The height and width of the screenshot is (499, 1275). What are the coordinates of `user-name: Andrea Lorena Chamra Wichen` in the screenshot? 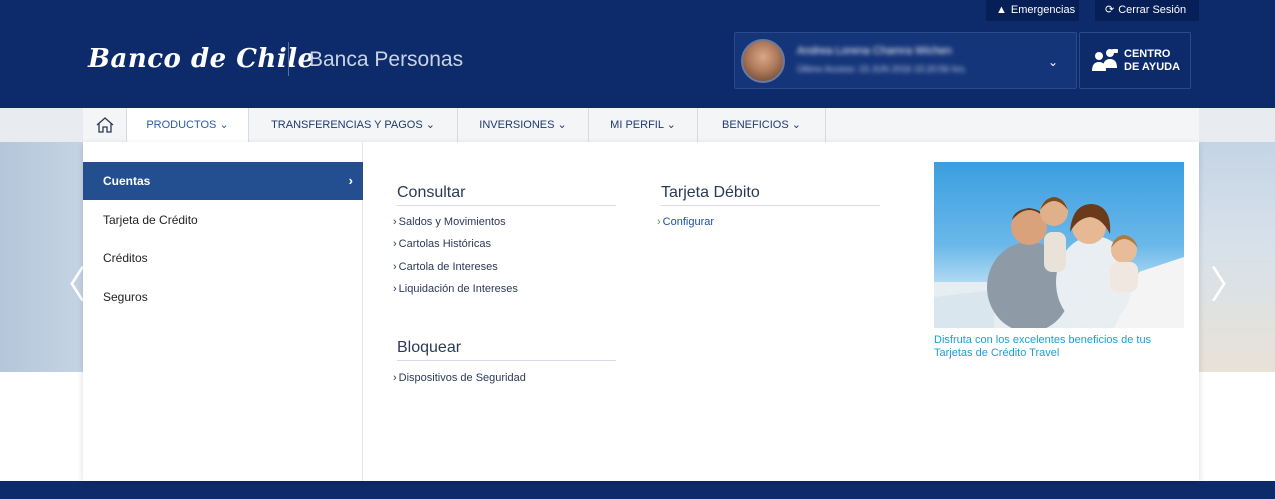 It's located at (874, 51).